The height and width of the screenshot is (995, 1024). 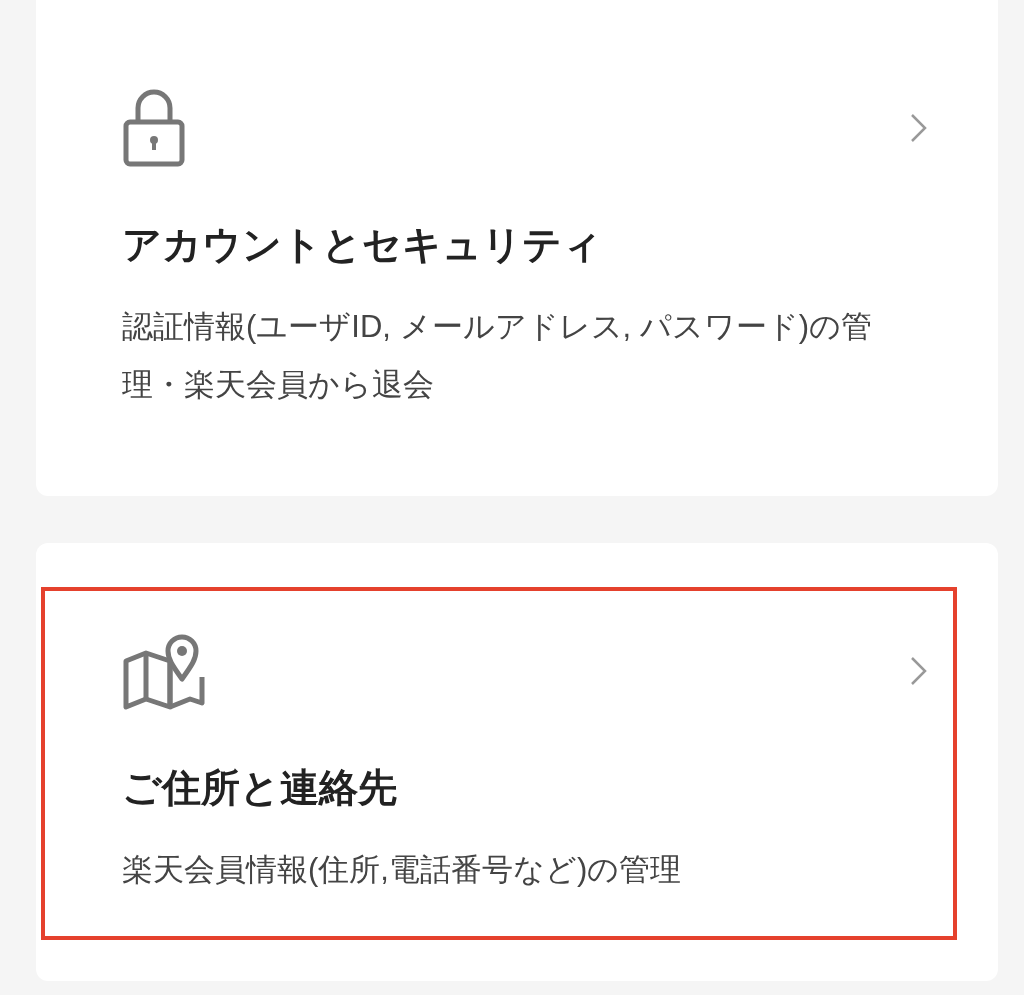 I want to click on card-description: 認証情報(ユーザID, メールアドレス, パスワード)の管理・楽天会員から退会, so click(x=498, y=356).